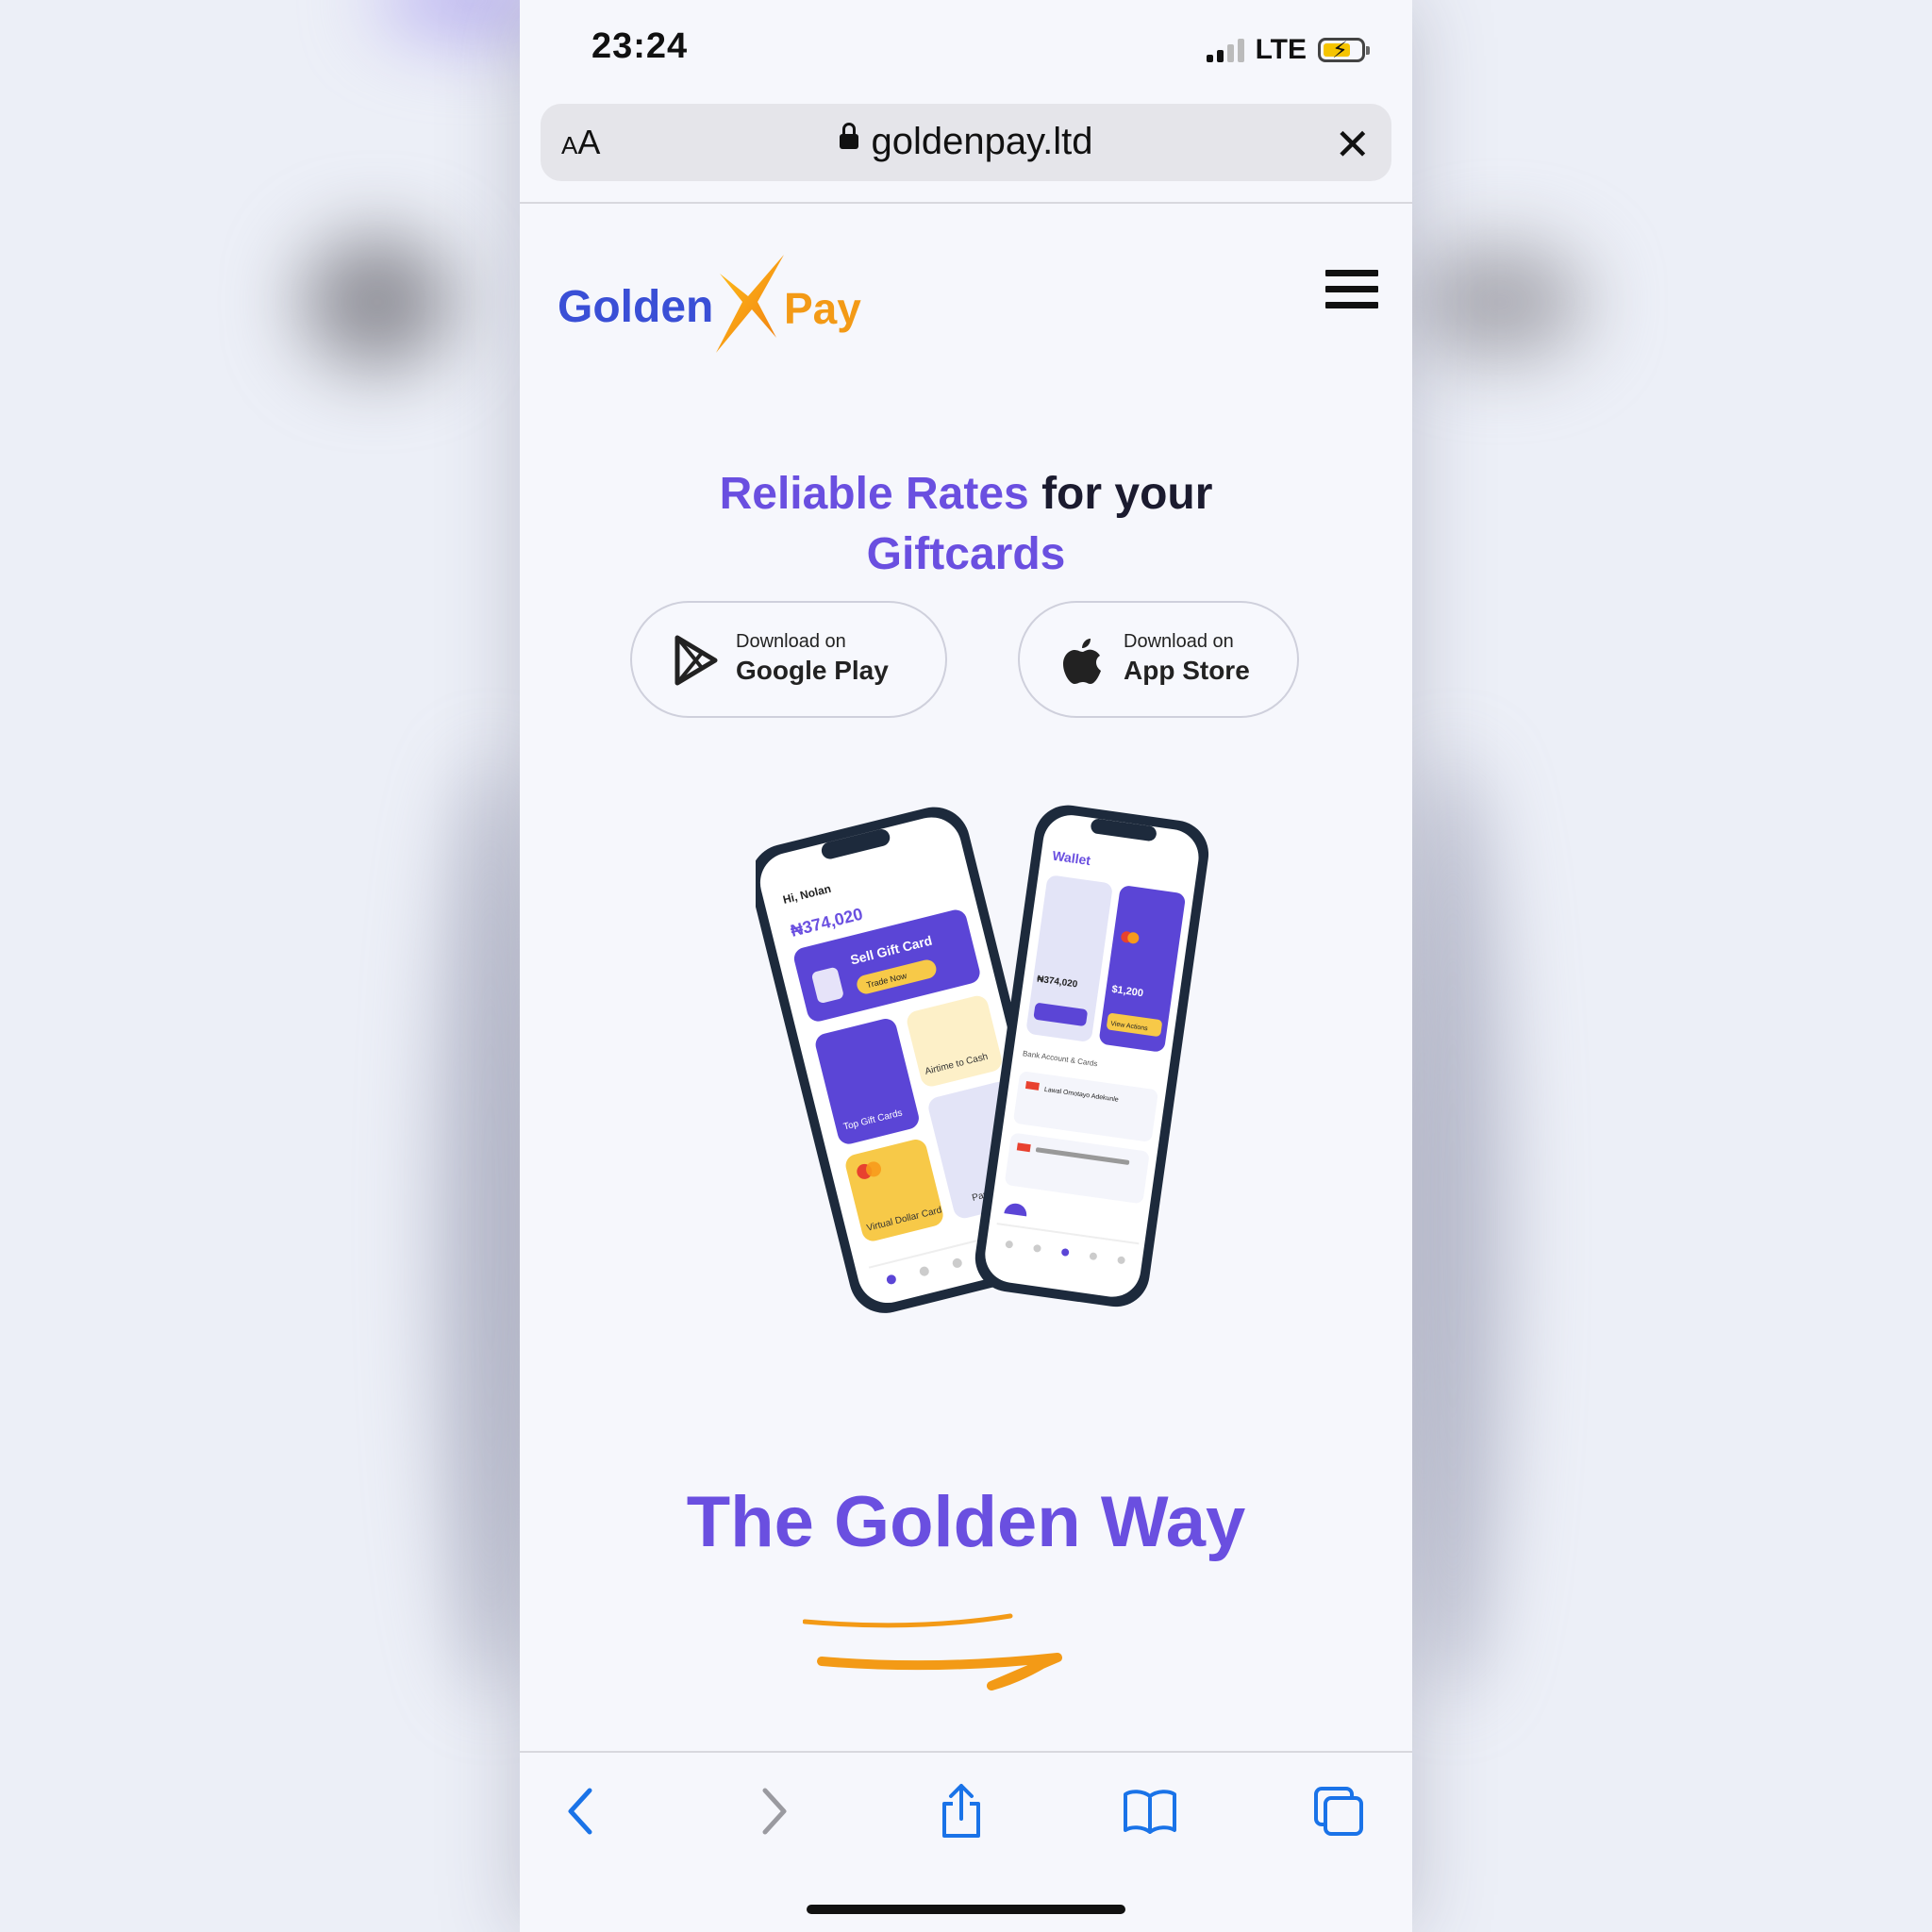 This screenshot has width=1932, height=1932. I want to click on lock-icon, so click(849, 137).